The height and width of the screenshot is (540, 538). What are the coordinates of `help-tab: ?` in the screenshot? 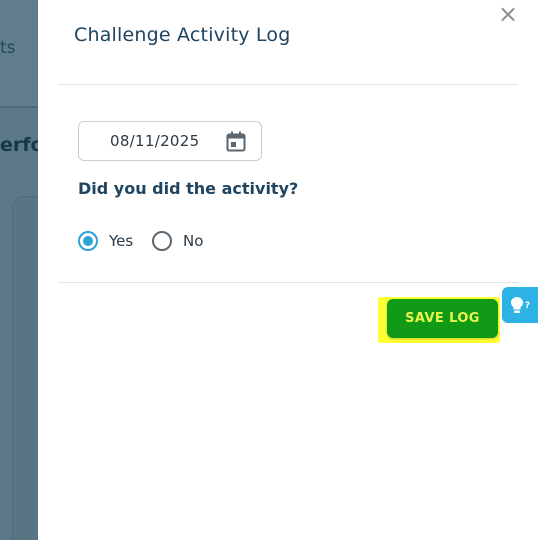 It's located at (520, 305).